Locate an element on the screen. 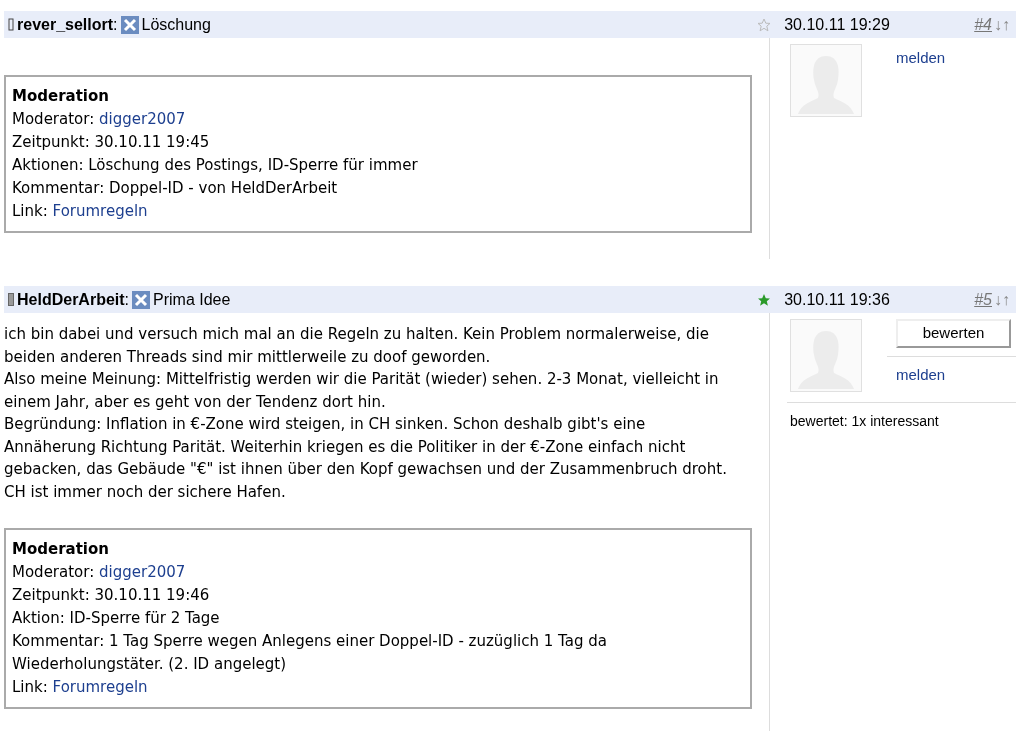 The height and width of the screenshot is (731, 1029). post-text: Also meine Meinung: Mittelfristig werden wir die Parität (wieder) sehen. 2-3 Monat, vielleicht in einem Jahr, aber es geht von der Tendenz dort hin. is located at coordinates (362, 391).